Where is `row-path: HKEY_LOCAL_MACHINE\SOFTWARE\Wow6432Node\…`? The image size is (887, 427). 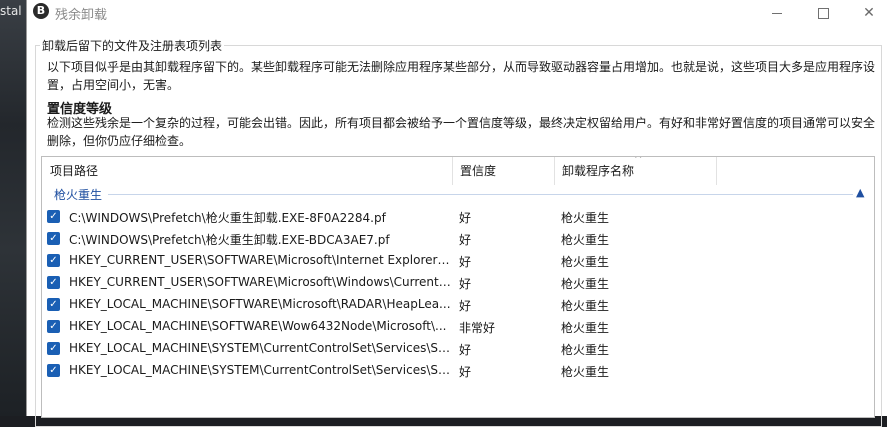
row-path: HKEY_LOCAL_MACHINE\SOFTWARE\Wow6432Node\… is located at coordinates (258, 326).